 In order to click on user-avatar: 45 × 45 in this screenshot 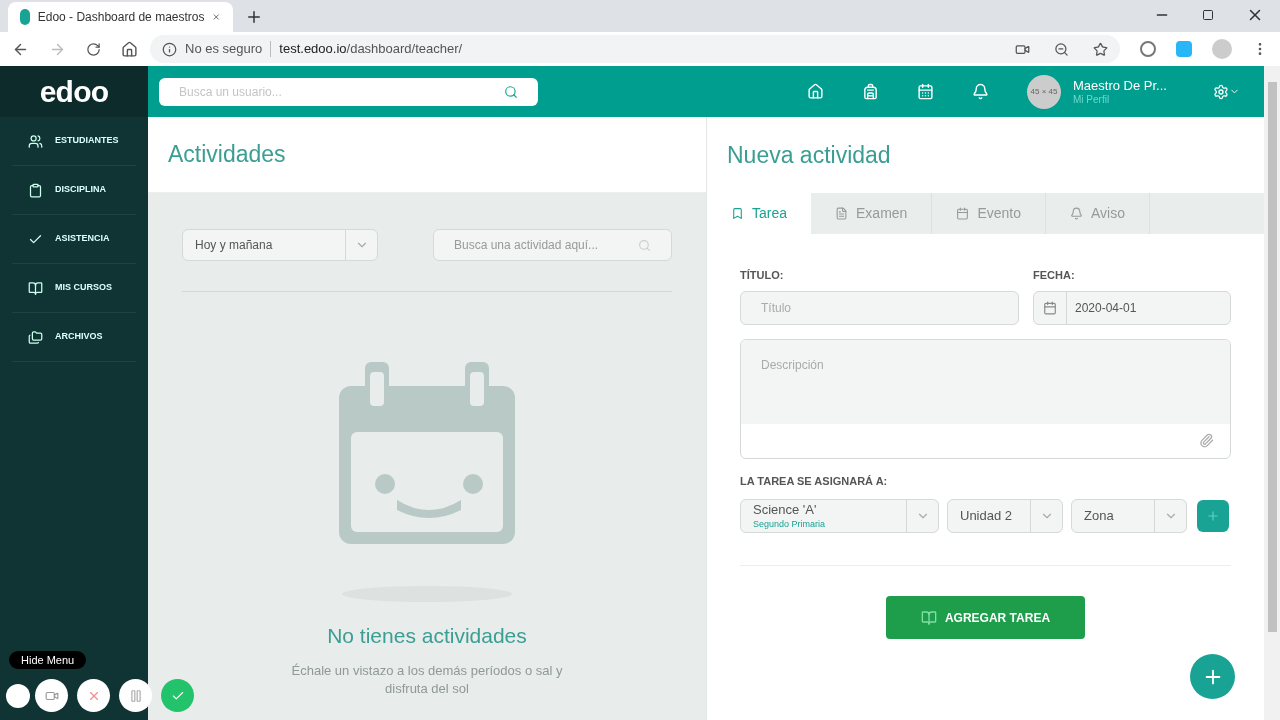, I will do `click(1044, 91)`.